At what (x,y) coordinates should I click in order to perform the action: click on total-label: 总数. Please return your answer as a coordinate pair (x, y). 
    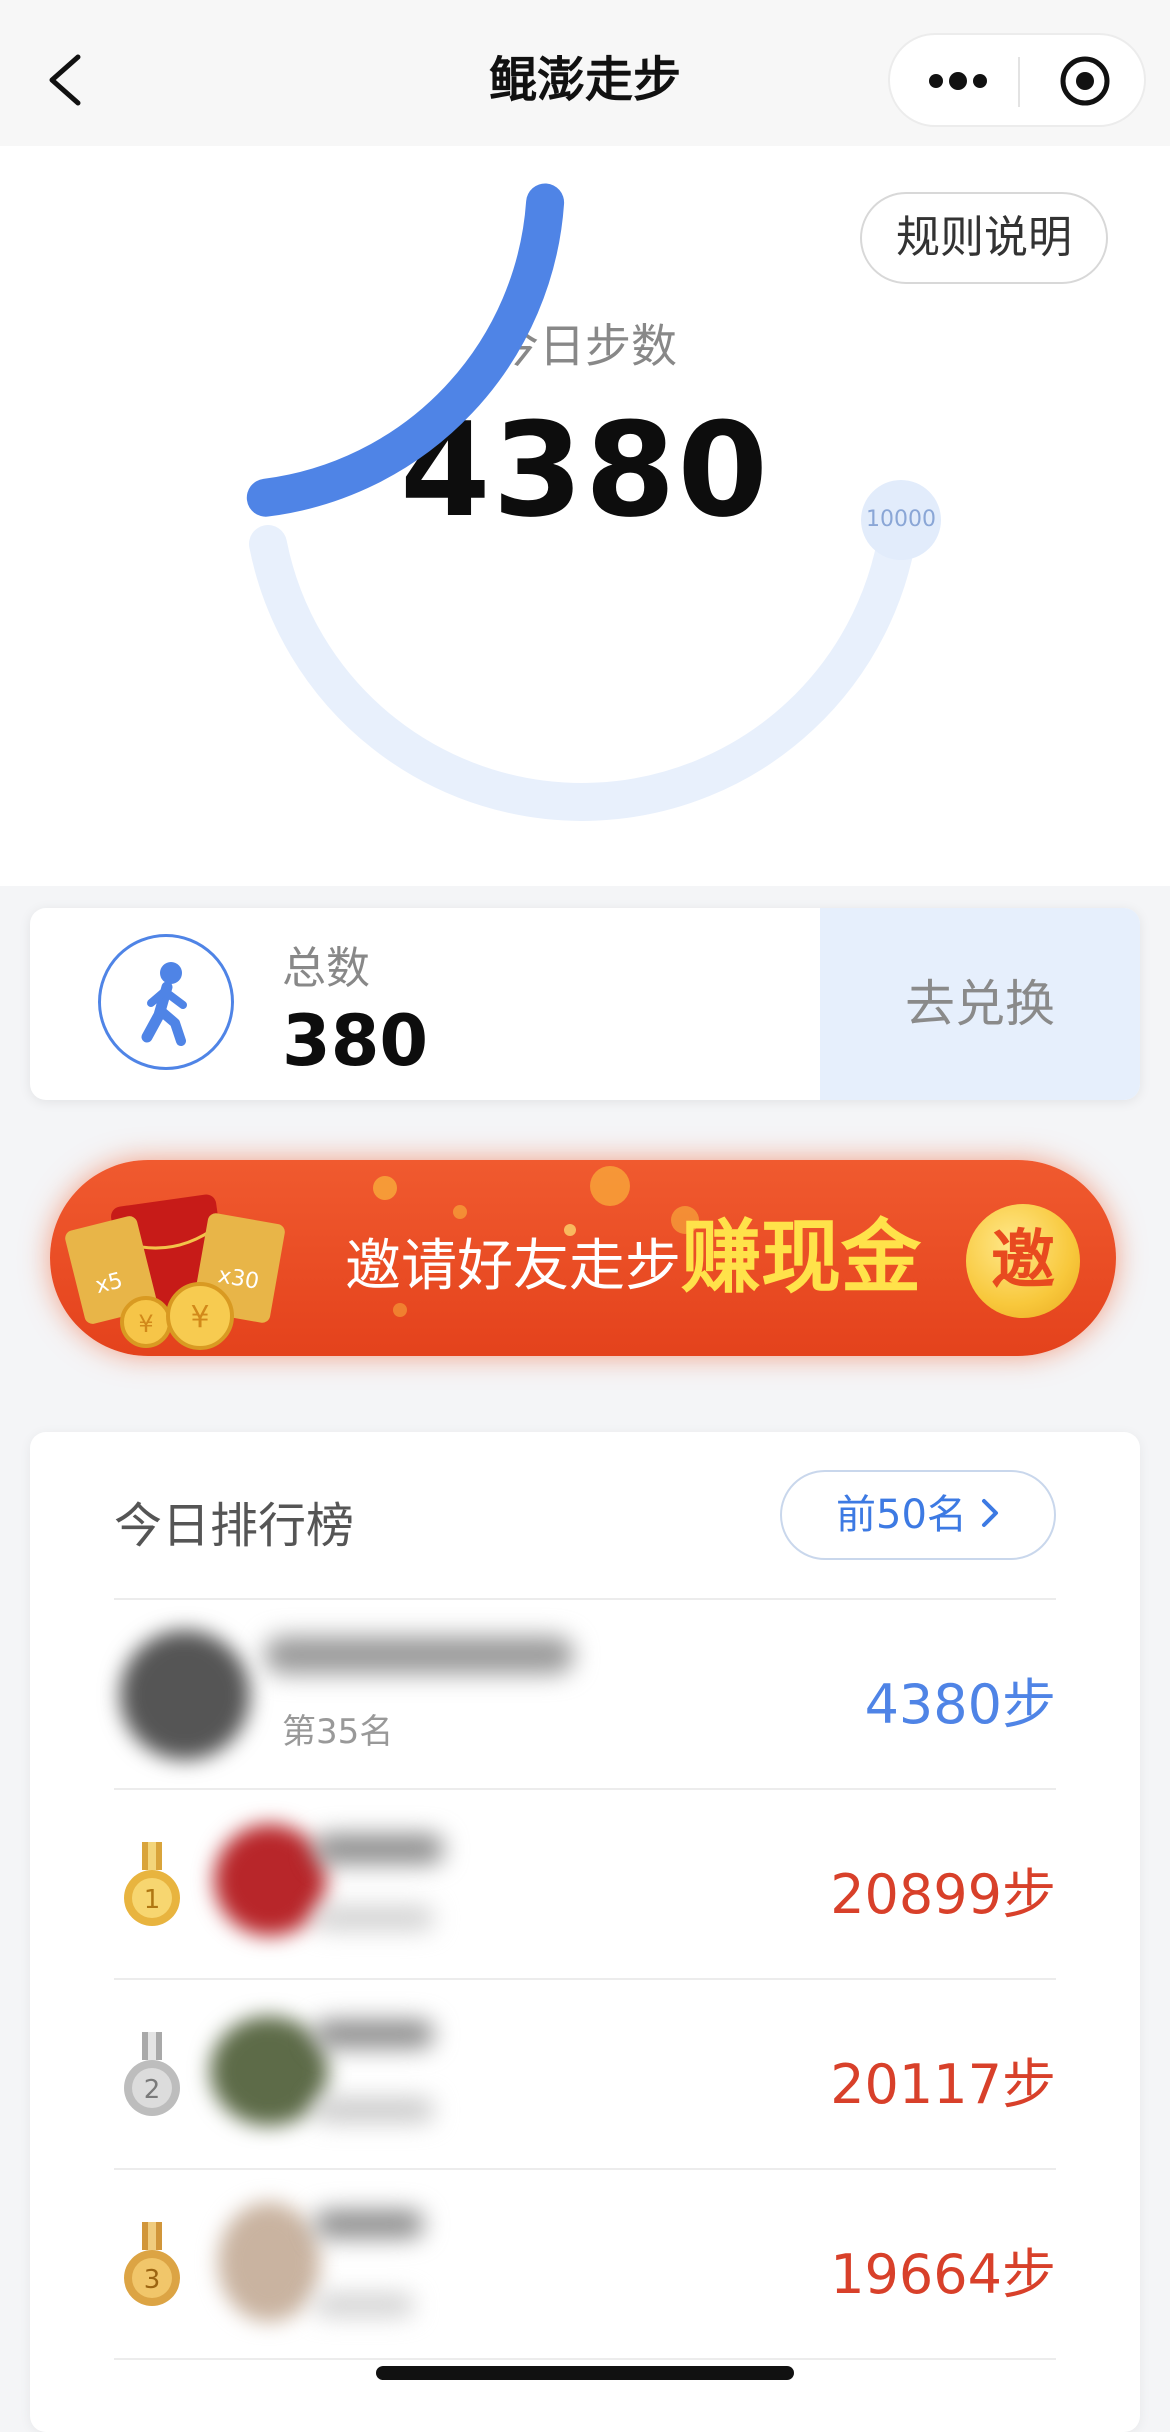
    Looking at the image, I should click on (326, 968).